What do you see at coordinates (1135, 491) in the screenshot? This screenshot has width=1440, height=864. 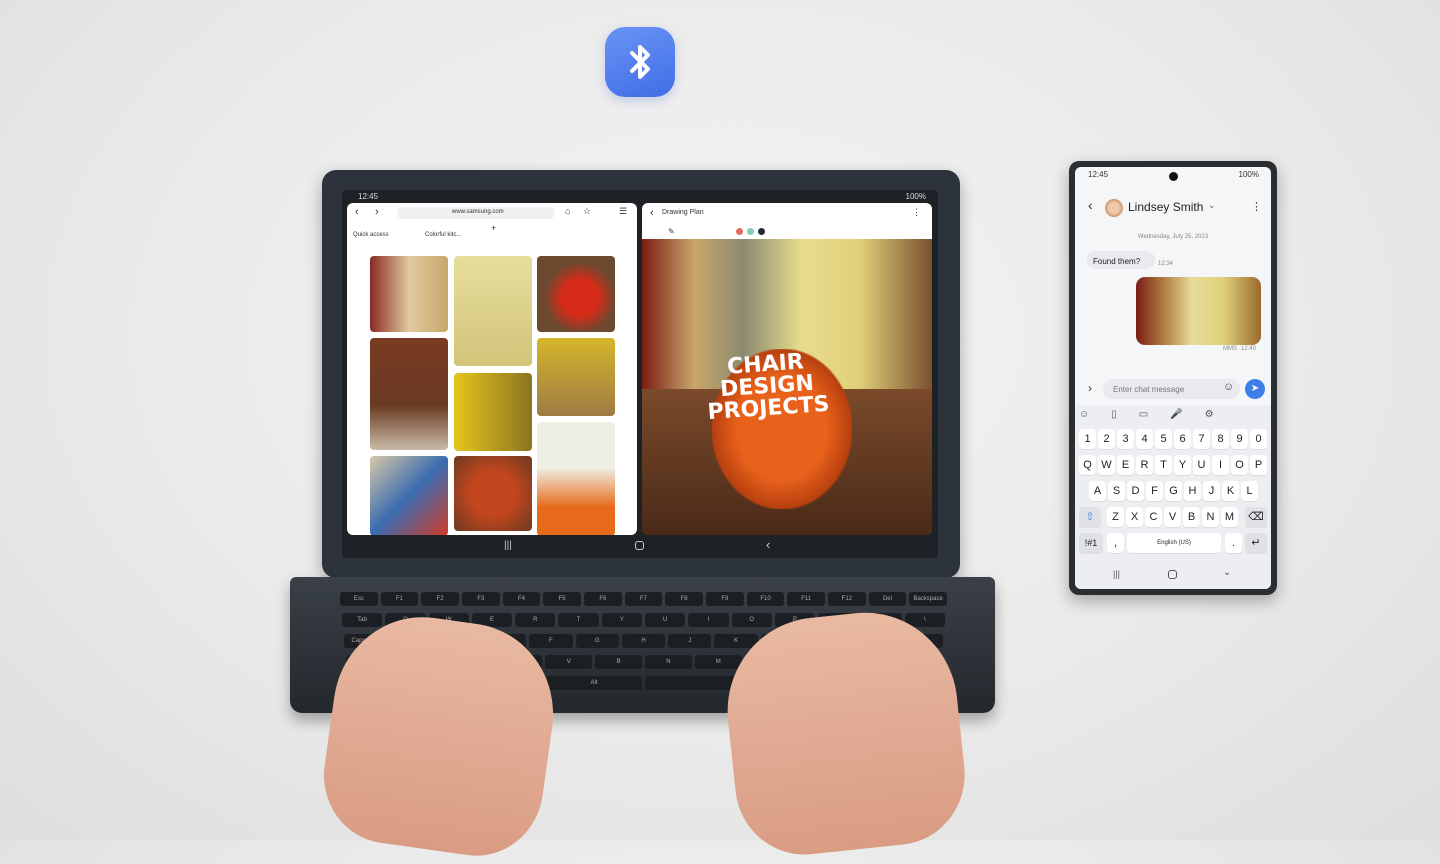 I see `phone-key: D` at bounding box center [1135, 491].